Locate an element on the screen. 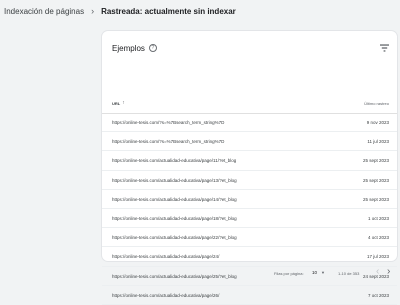  arrow-up-icon: ↑ is located at coordinates (123, 103).